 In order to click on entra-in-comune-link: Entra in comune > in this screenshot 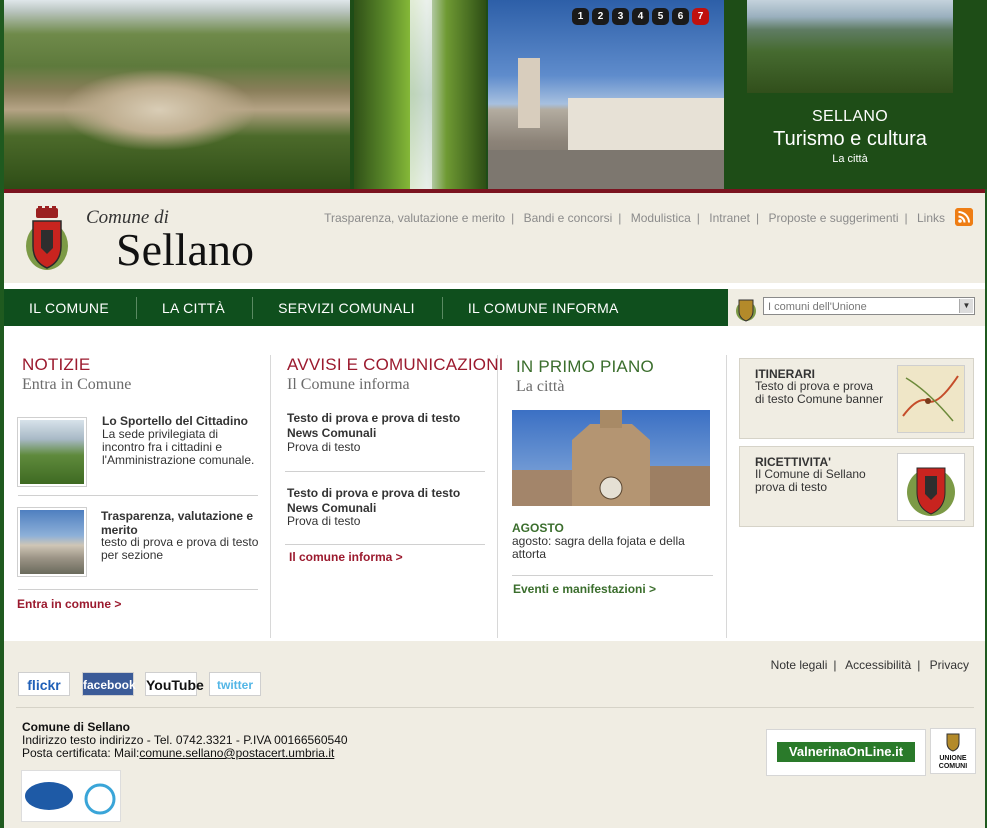, I will do `click(69, 604)`.